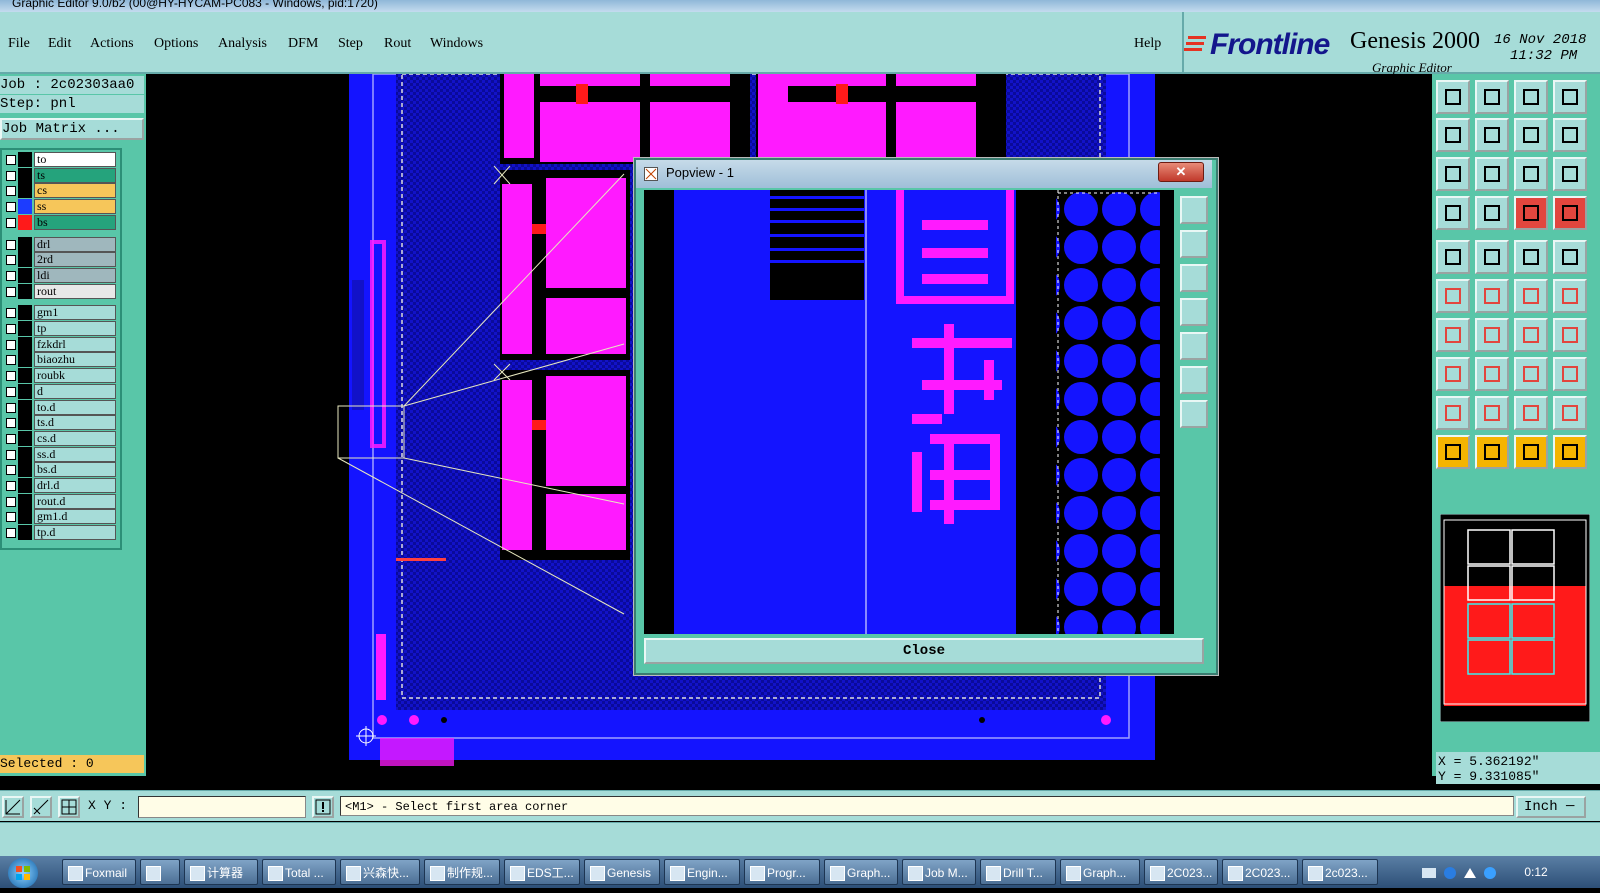  Describe the element at coordinates (60, 222) in the screenshot. I see `layer-row: bs` at that location.